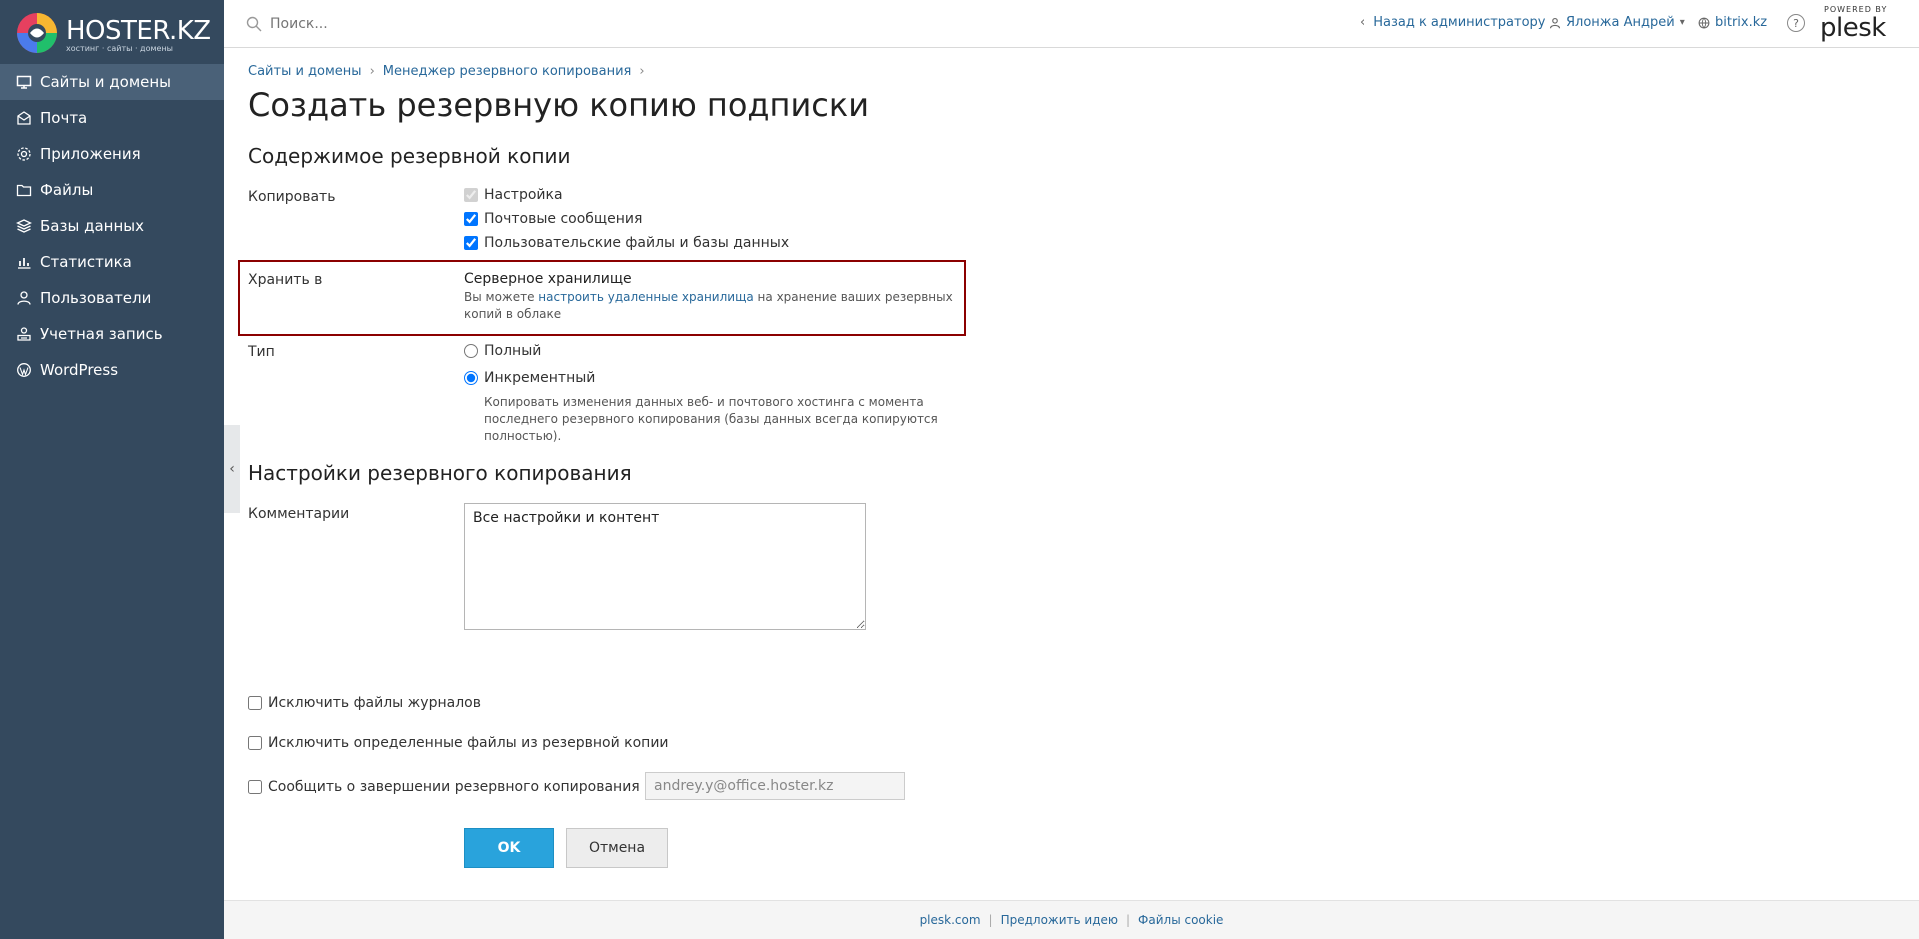  What do you see at coordinates (637, 243) in the screenshot?
I see `user-files-label: Пользовательские файлы и базы данных` at bounding box center [637, 243].